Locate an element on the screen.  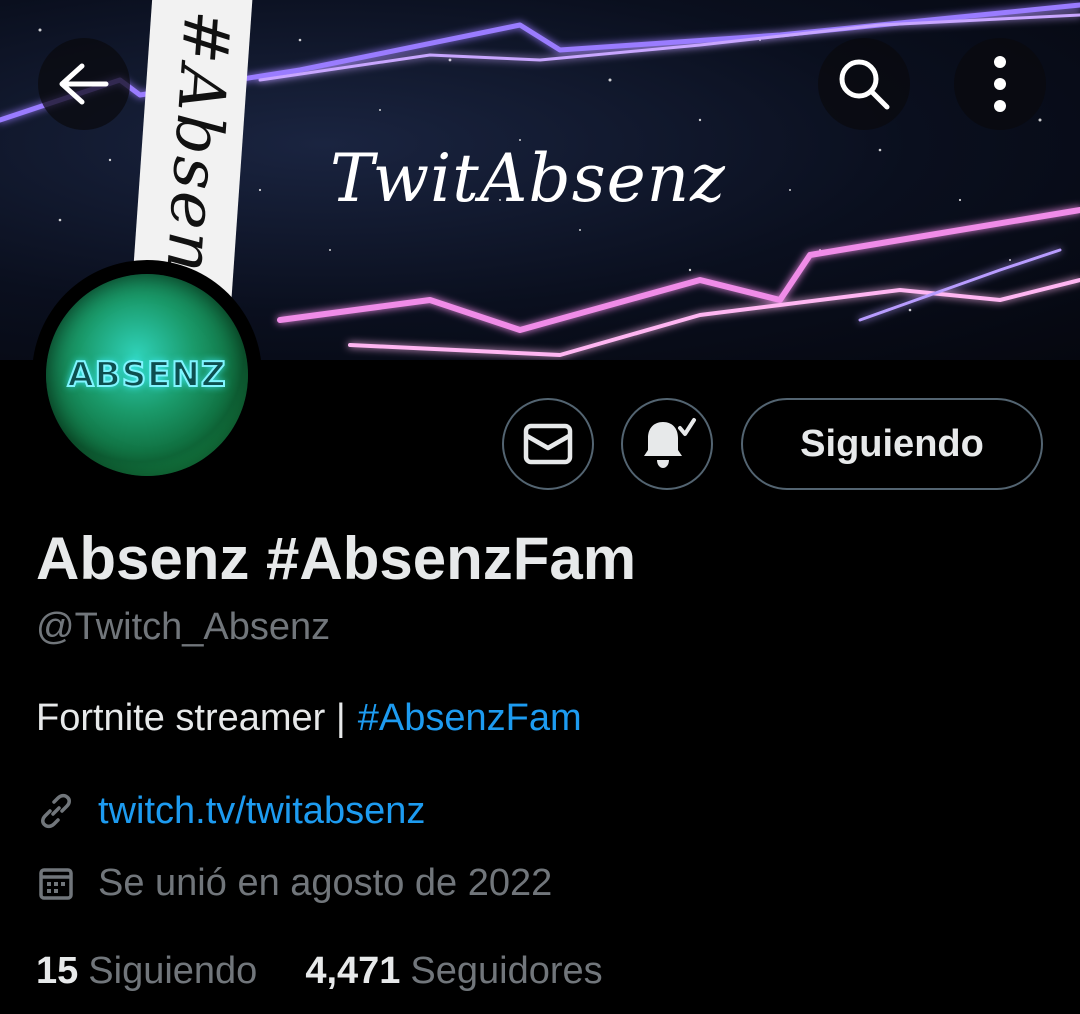
envelope-icon is located at coordinates (548, 444).